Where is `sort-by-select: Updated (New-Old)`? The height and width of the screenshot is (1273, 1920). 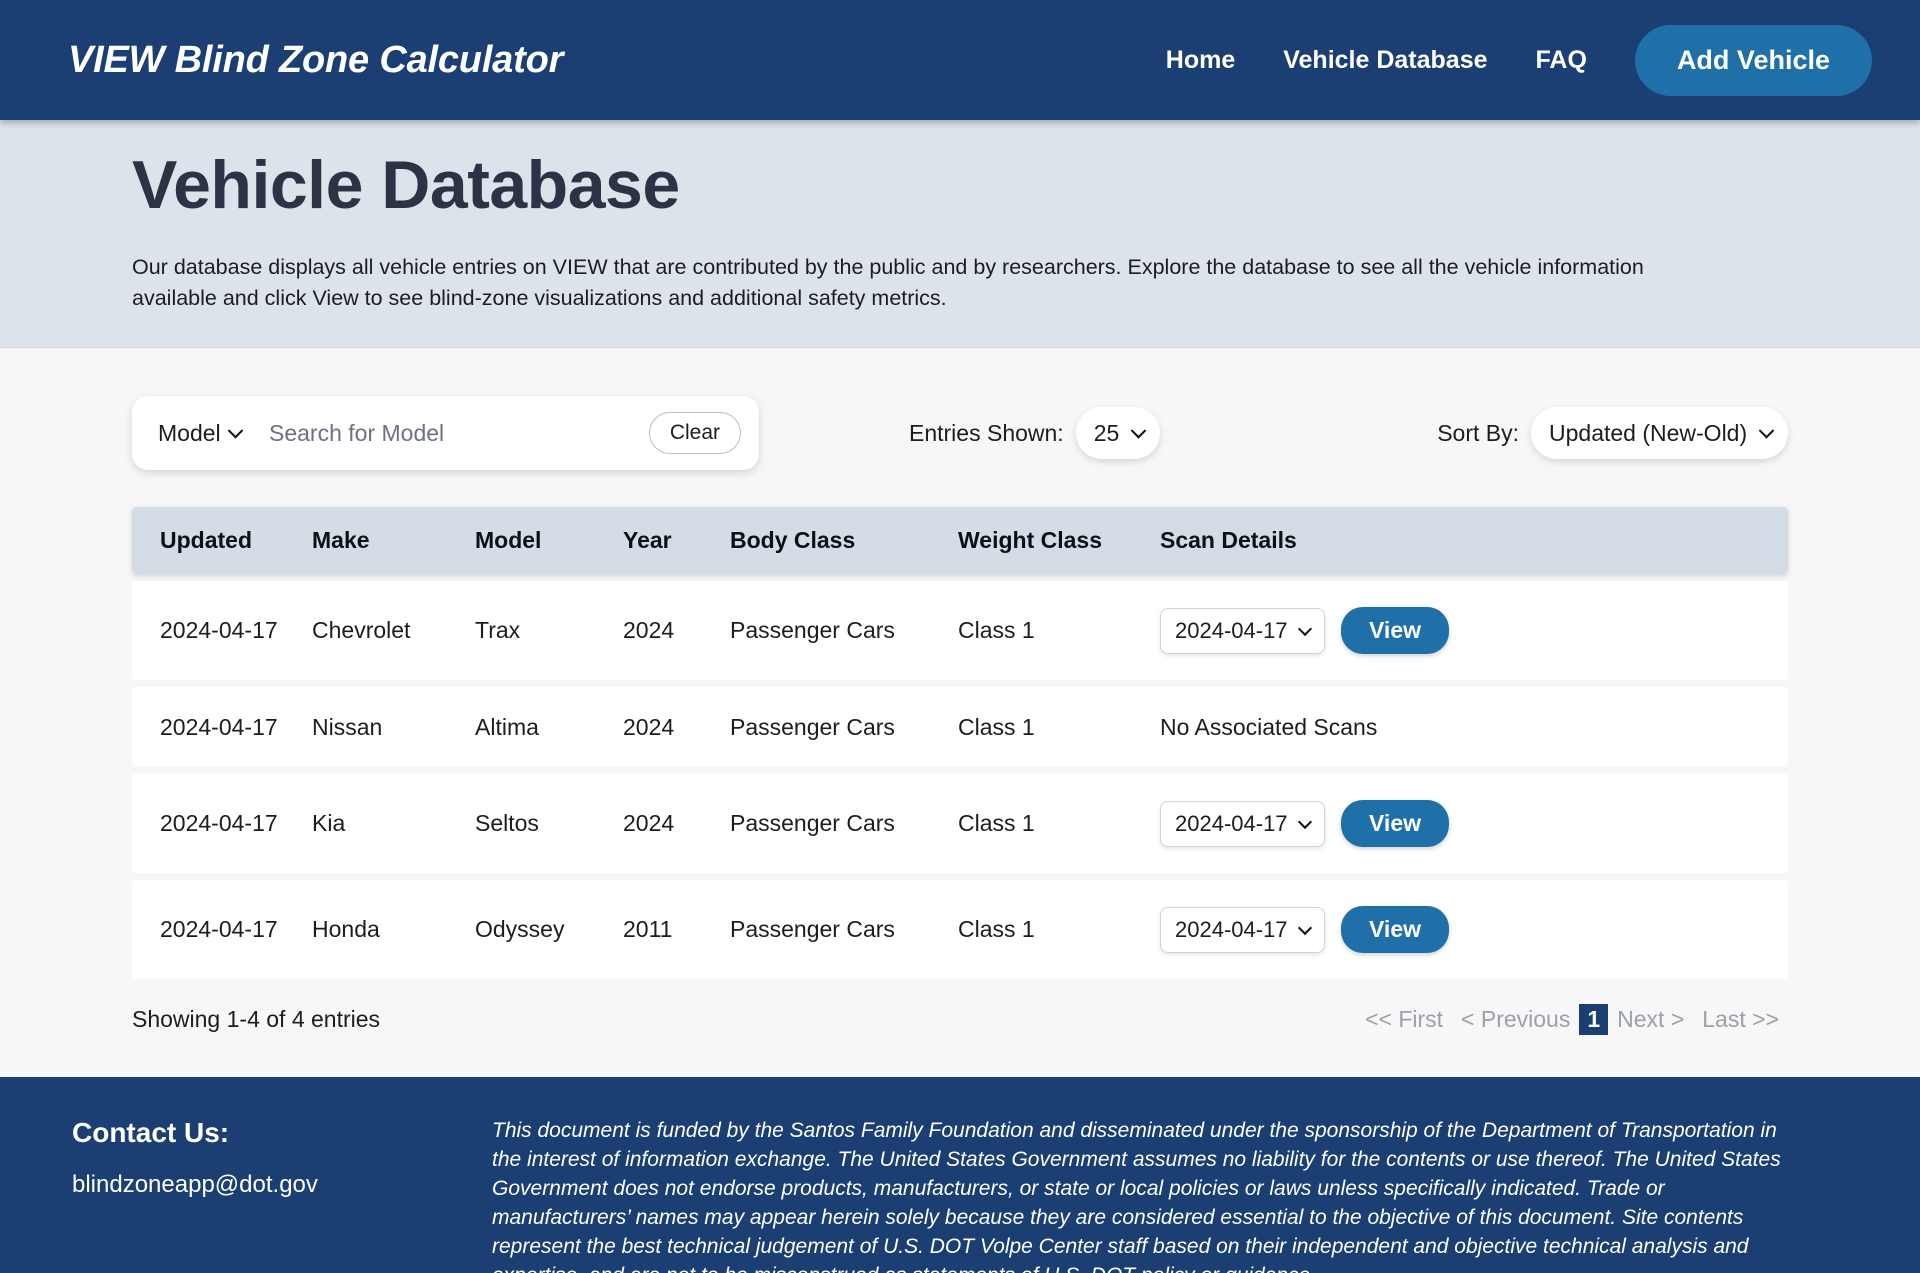 sort-by-select: Updated (New-Old) is located at coordinates (1662, 433).